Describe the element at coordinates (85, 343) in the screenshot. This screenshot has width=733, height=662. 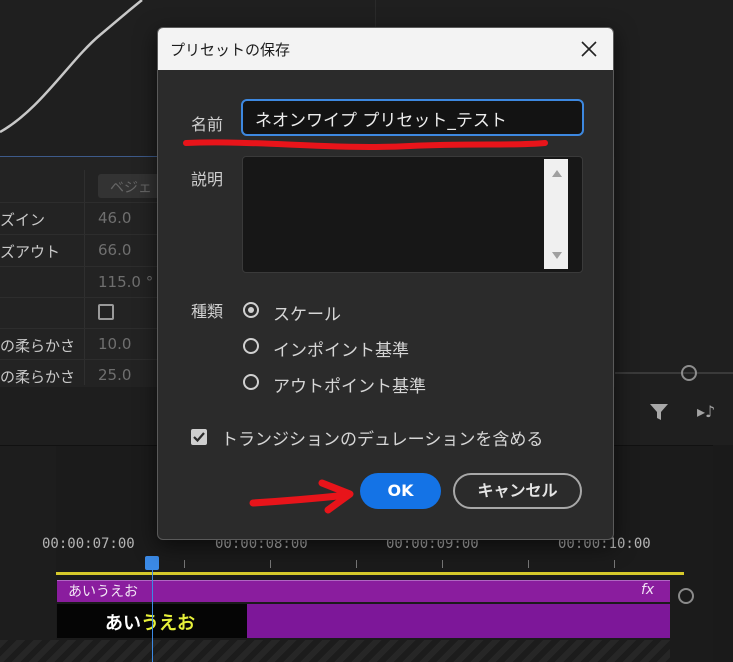
I see `property-row: の柔らかさ 10.0` at that location.